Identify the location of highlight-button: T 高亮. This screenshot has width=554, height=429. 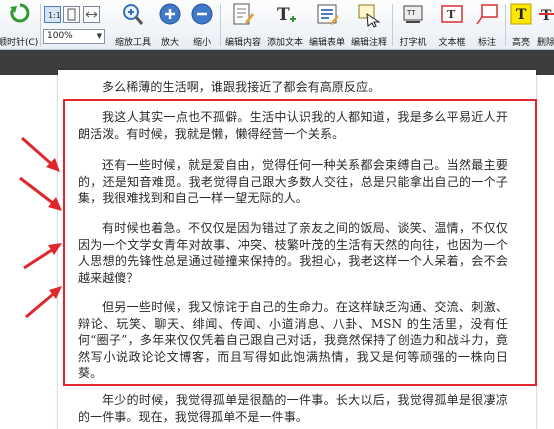
(521, 25).